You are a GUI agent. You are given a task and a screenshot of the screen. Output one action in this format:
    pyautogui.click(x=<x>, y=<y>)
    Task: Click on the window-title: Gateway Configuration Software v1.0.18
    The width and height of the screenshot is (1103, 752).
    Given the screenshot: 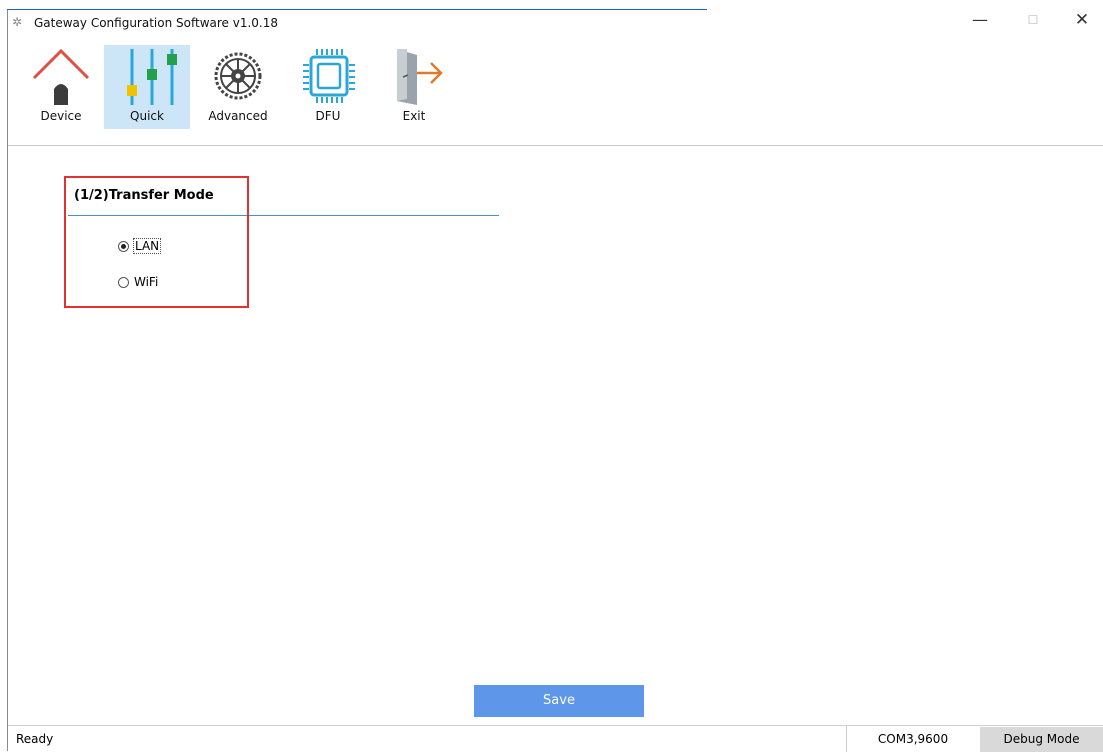 What is the action you would take?
    pyautogui.click(x=156, y=23)
    